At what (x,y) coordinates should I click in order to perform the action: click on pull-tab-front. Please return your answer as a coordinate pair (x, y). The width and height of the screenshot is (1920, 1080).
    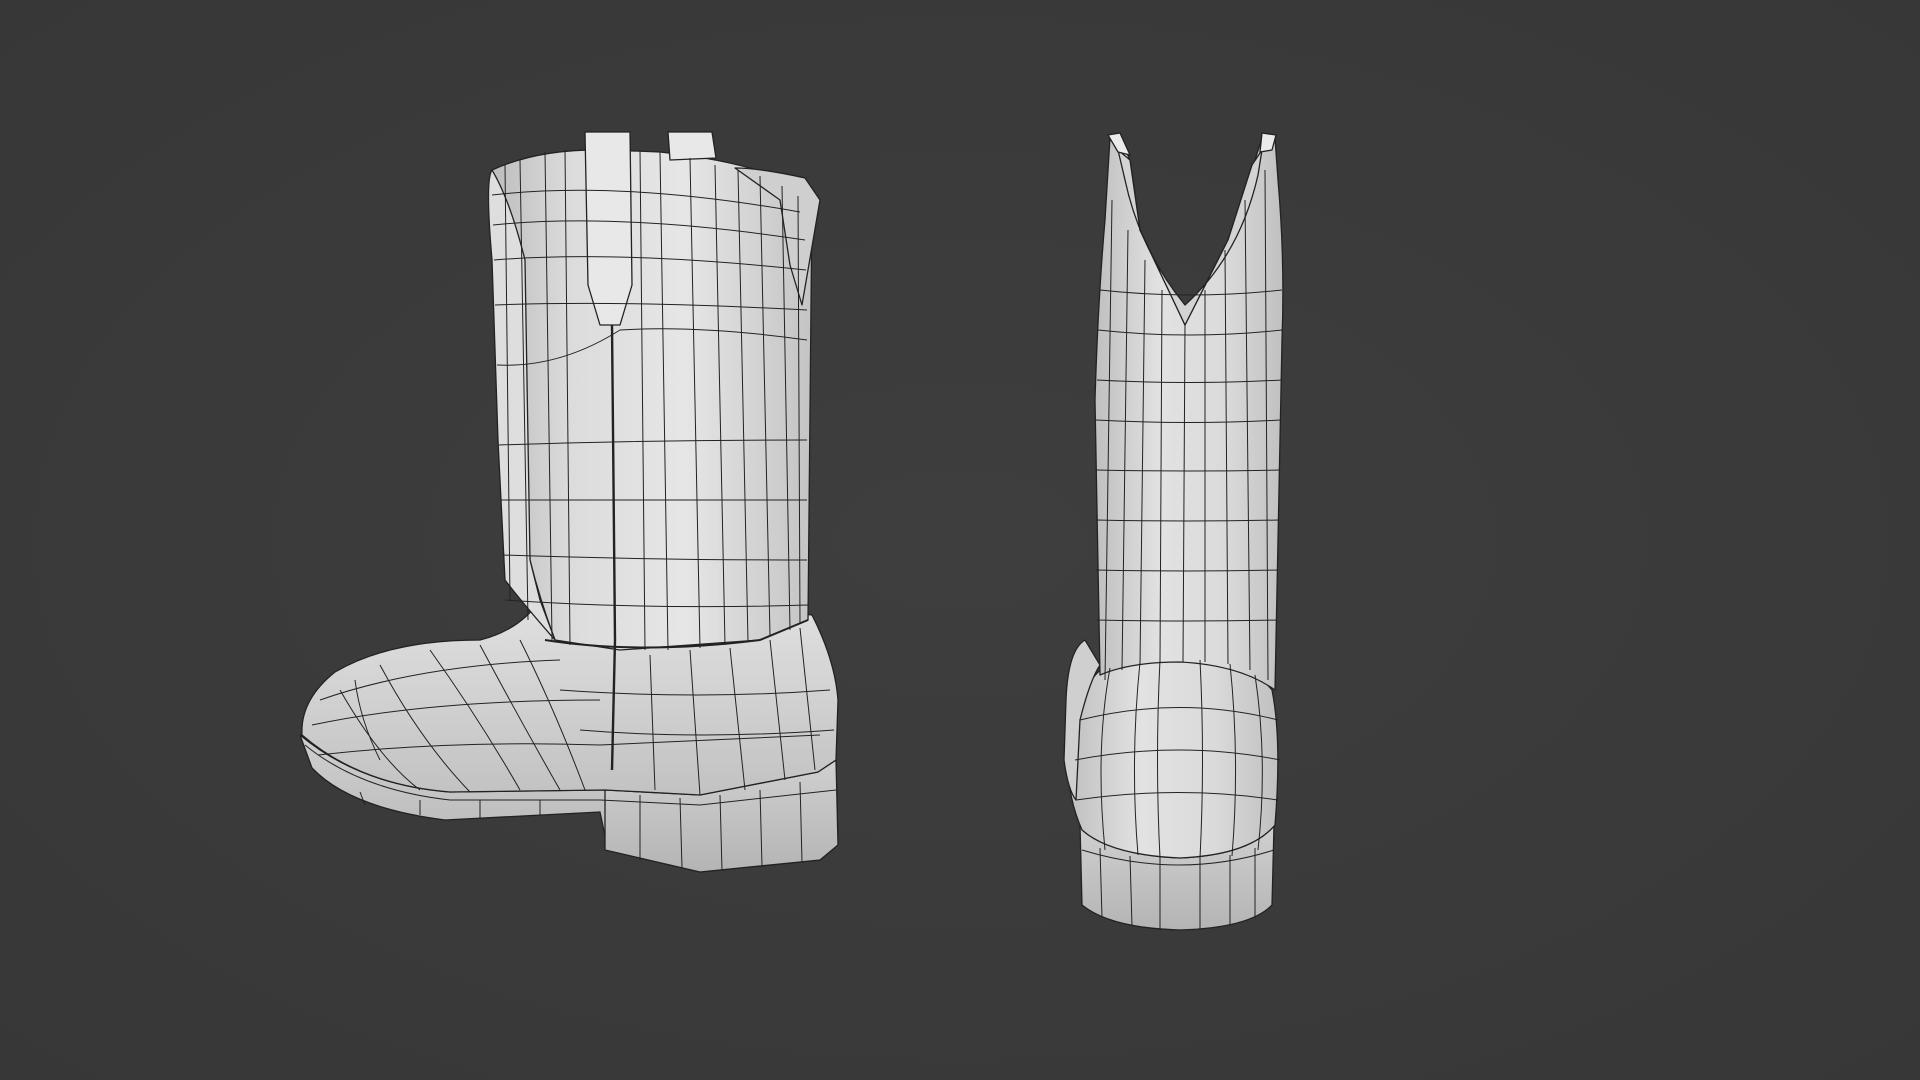
    Looking at the image, I should click on (608, 228).